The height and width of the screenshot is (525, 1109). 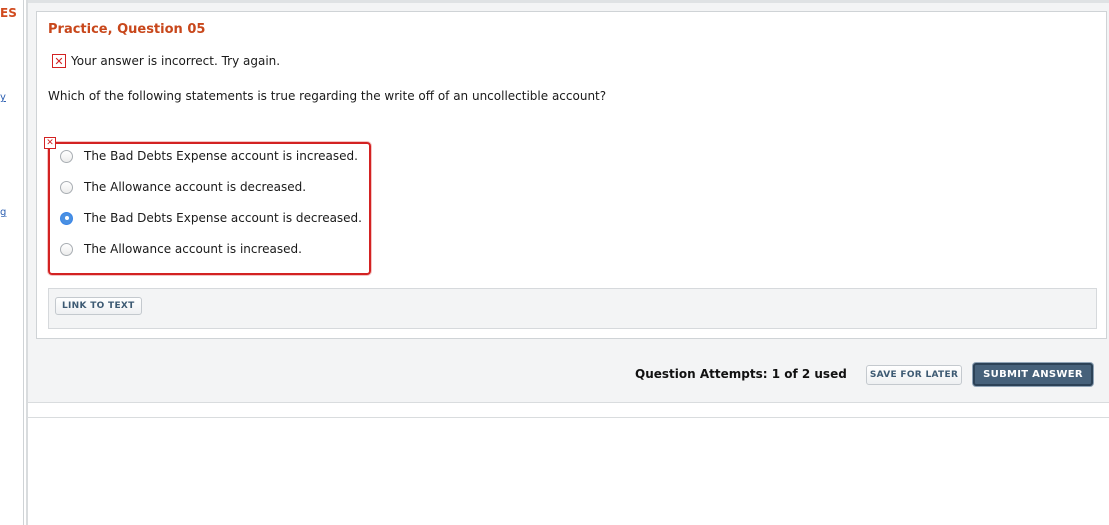 I want to click on incorrect-x-icon: ✕, so click(x=59, y=61).